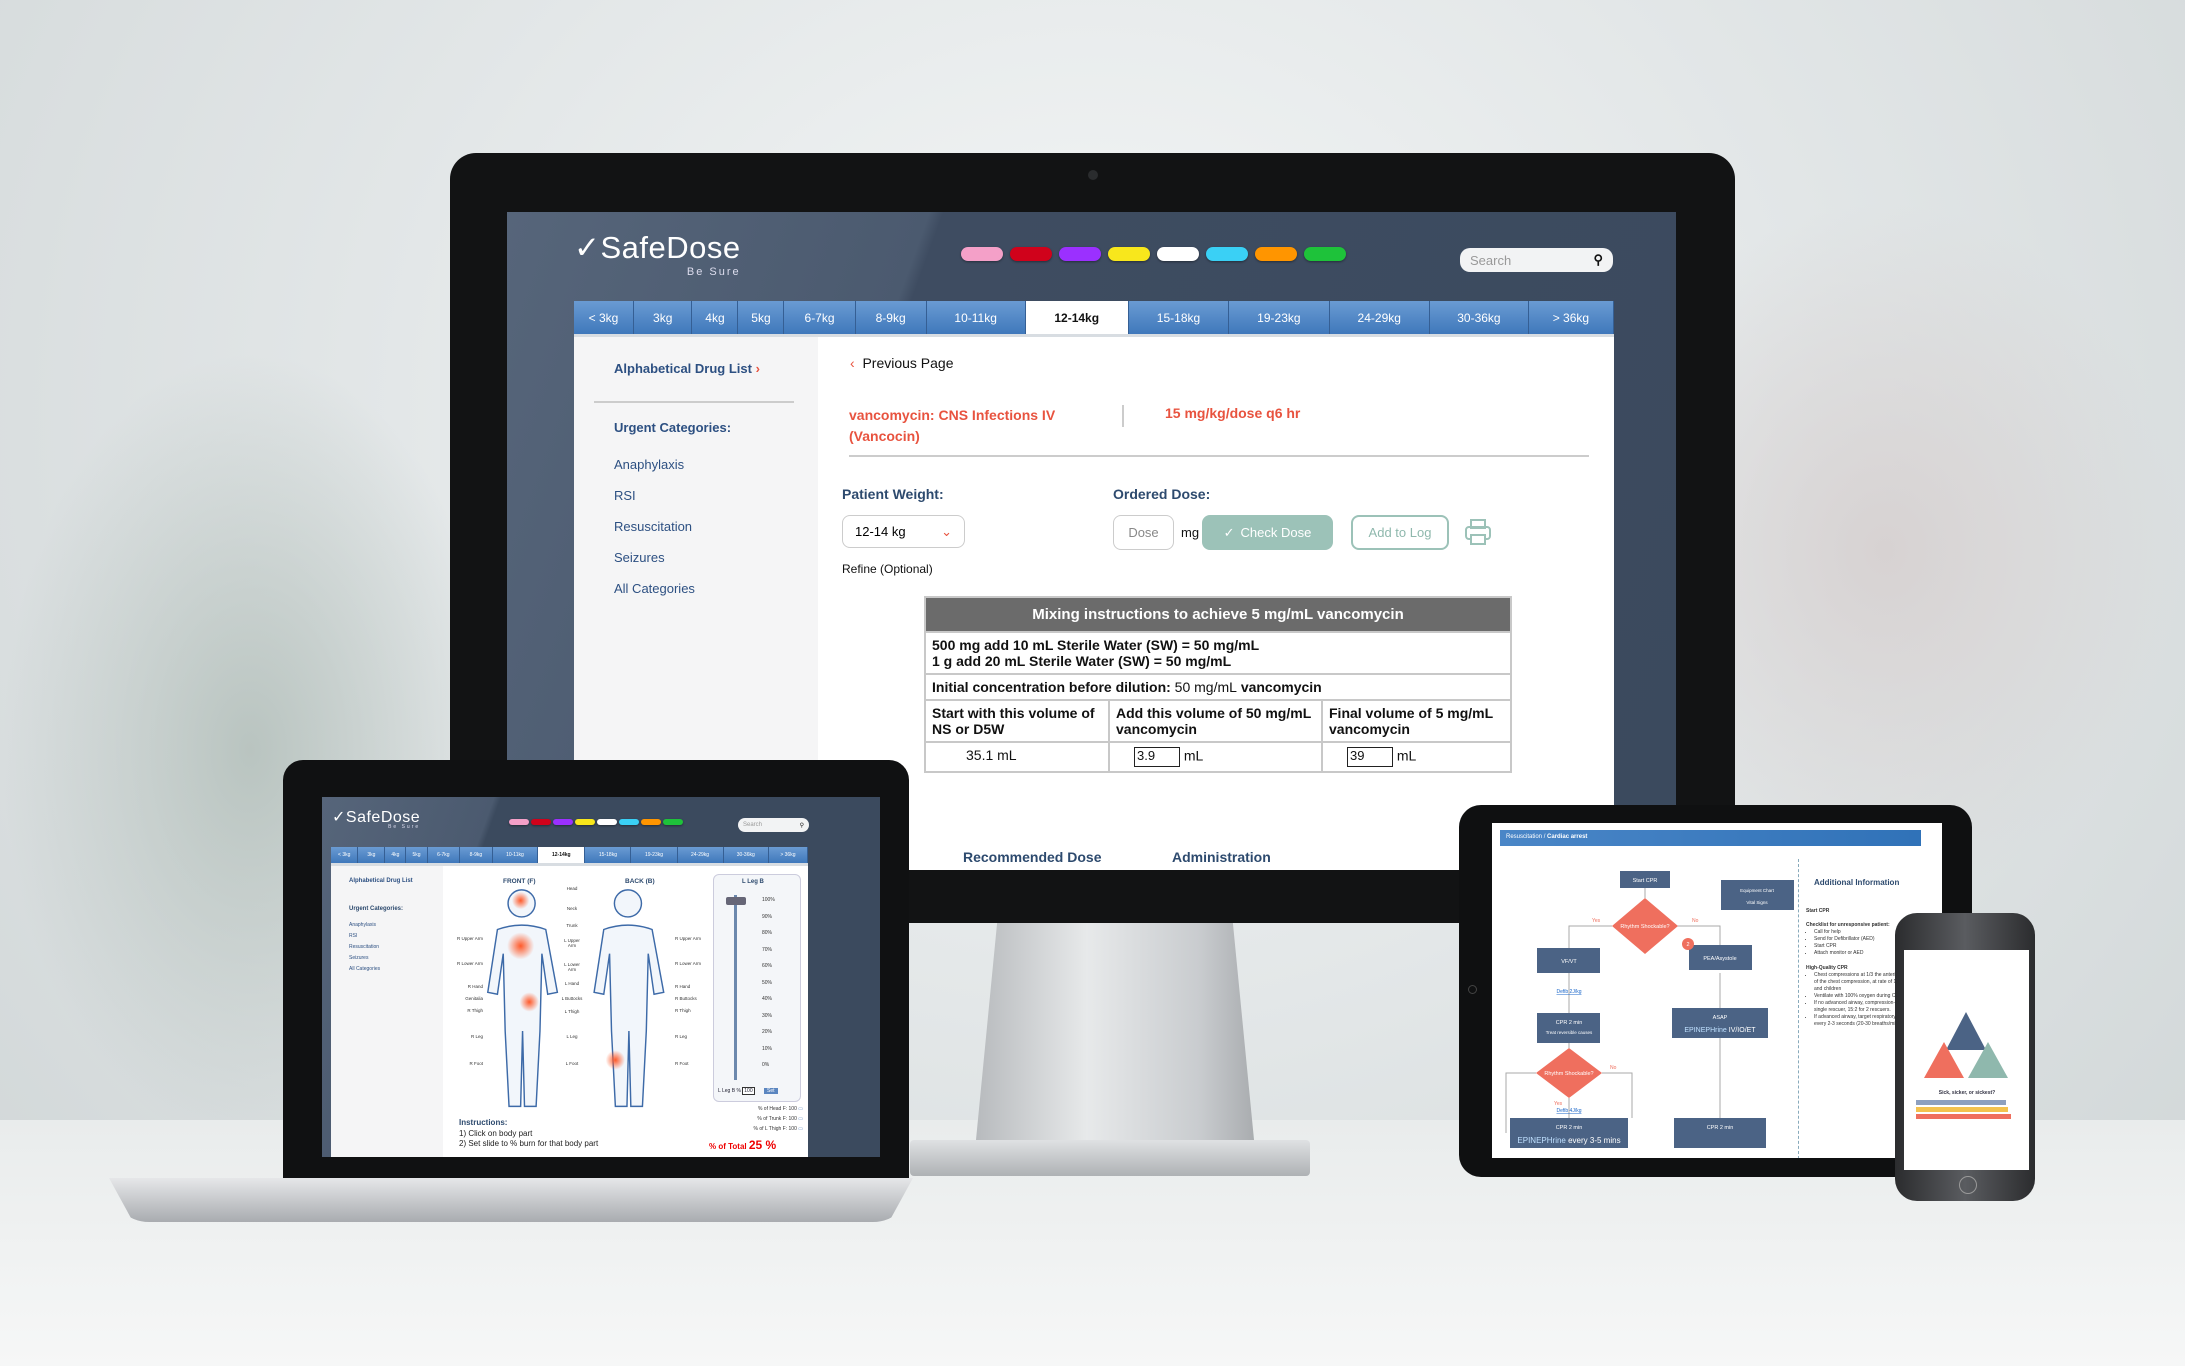  Describe the element at coordinates (572, 998) in the screenshot. I see `body-part-label: L Buttocks` at that location.